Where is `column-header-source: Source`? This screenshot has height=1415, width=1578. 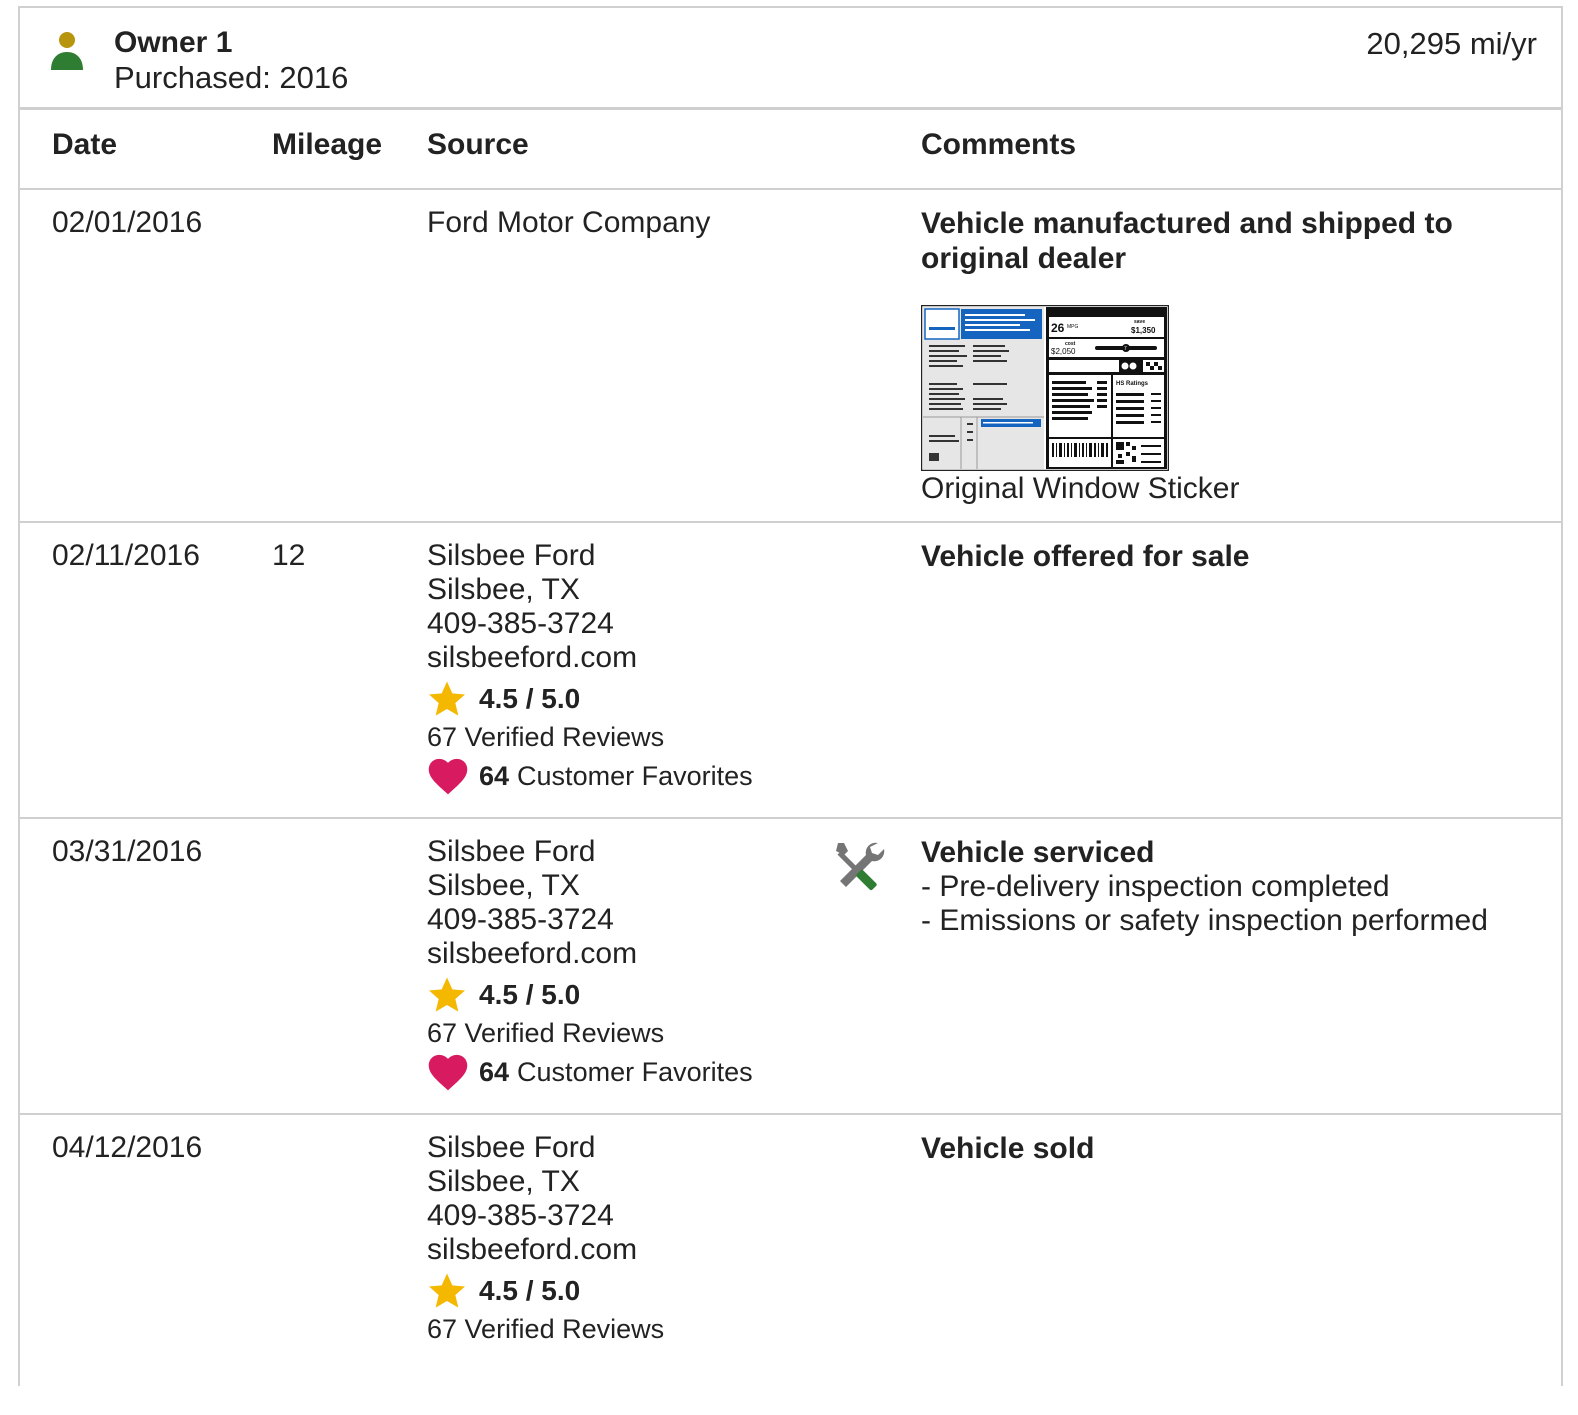 column-header-source: Source is located at coordinates (478, 144).